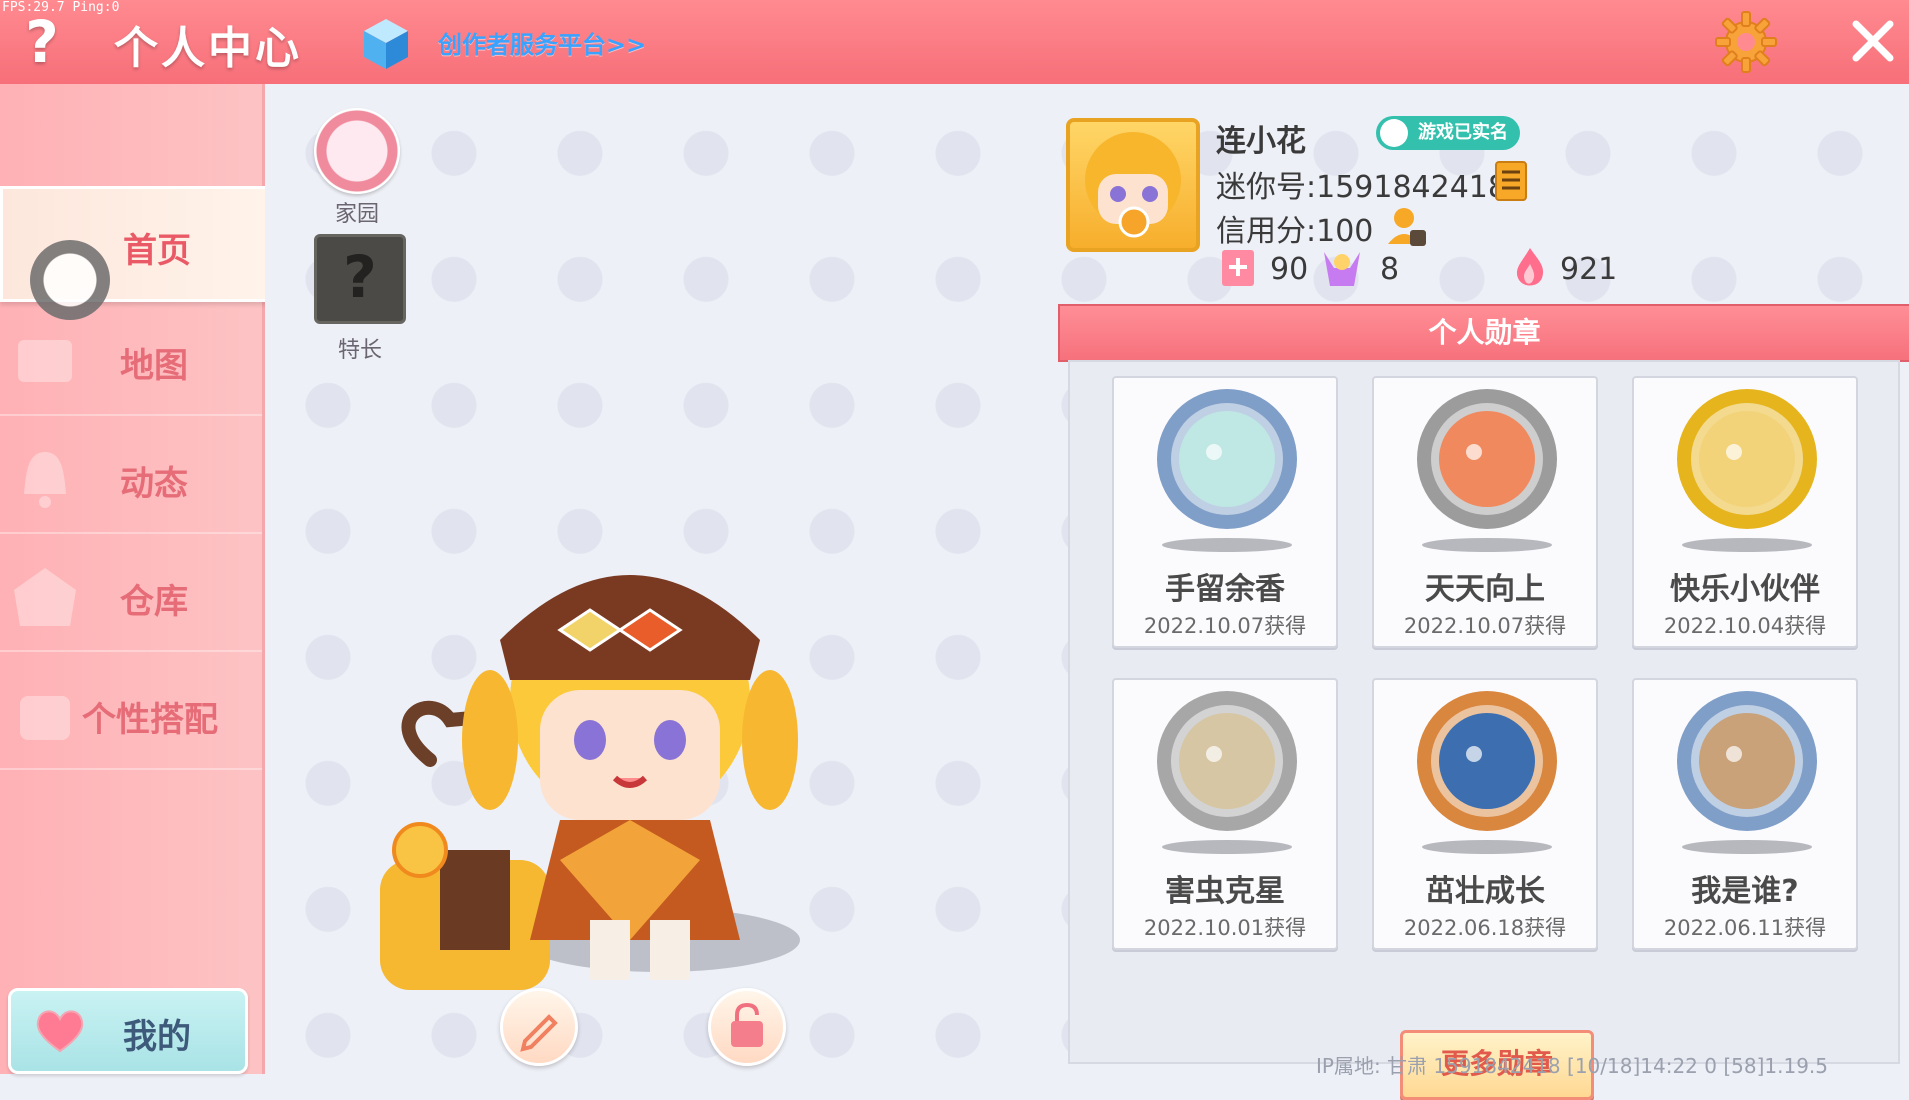 This screenshot has height=1100, width=1909. I want to click on sidebar-item-map: 地图, so click(131, 360).